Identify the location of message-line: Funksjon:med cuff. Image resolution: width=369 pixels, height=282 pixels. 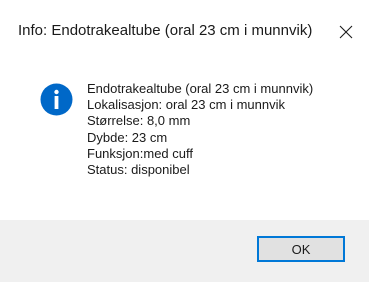
(140, 153).